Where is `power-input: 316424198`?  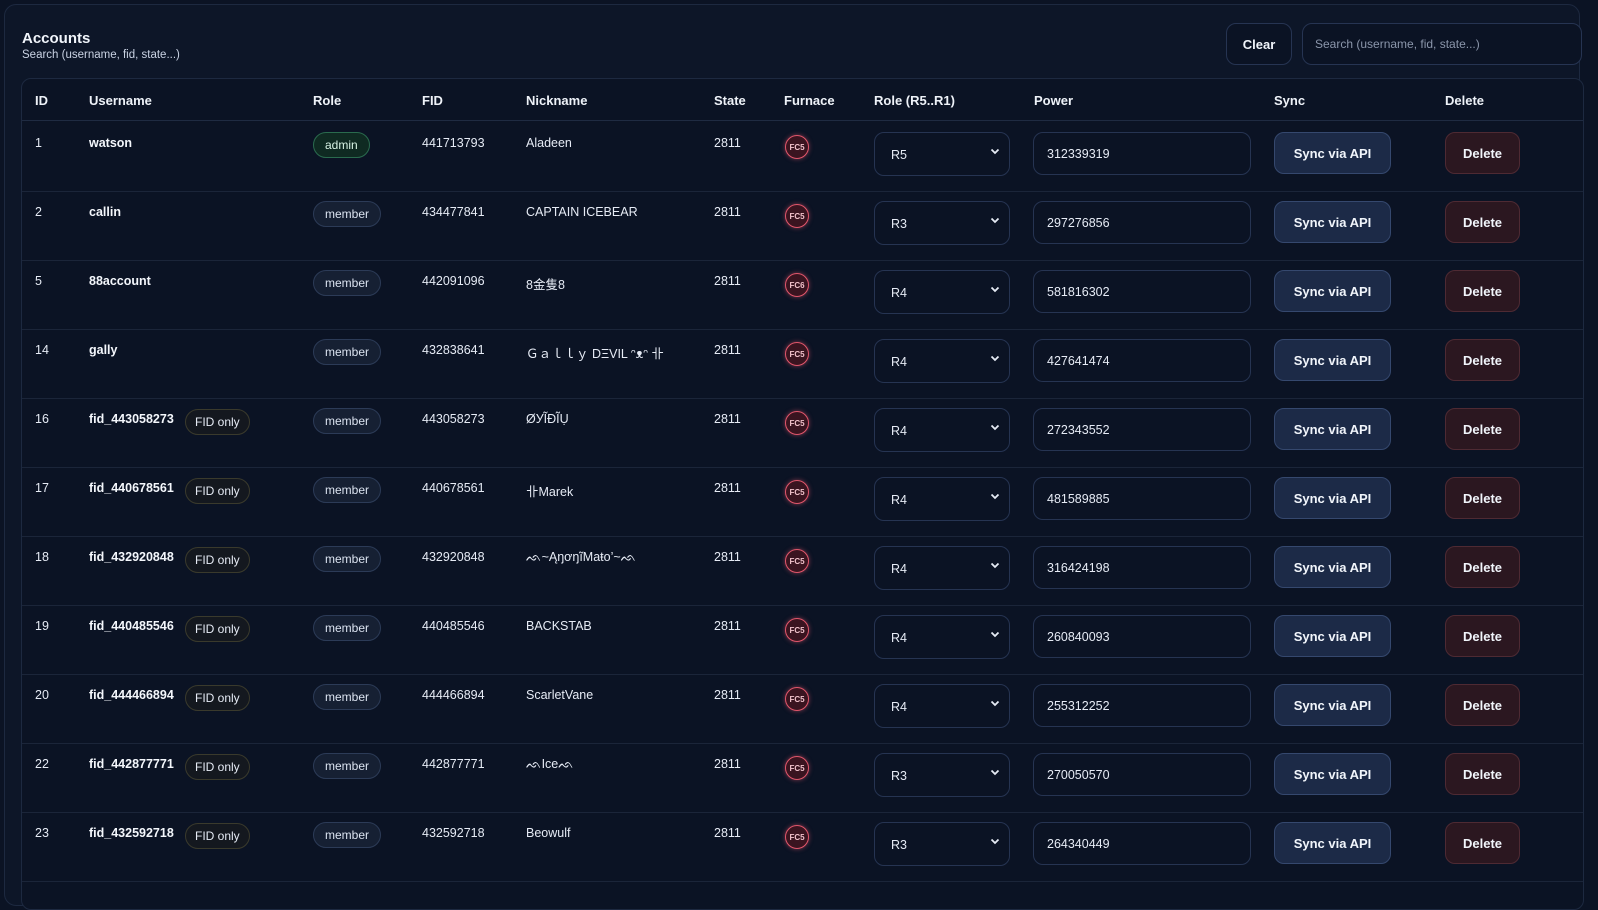 power-input: 316424198 is located at coordinates (1142, 567).